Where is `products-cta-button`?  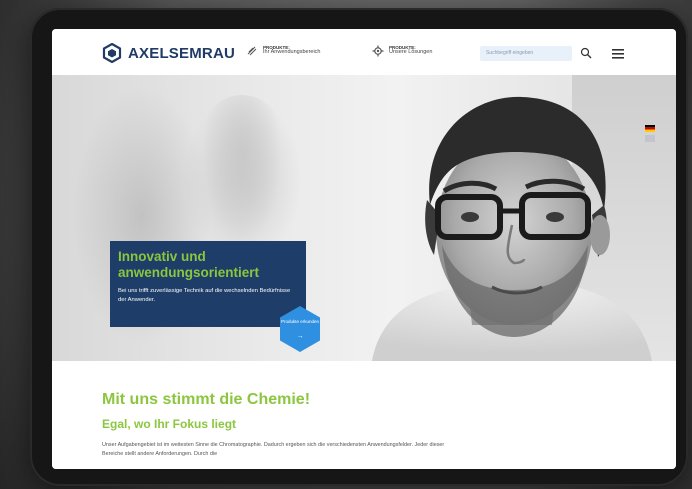
products-cta-button is located at coordinates (300, 329).